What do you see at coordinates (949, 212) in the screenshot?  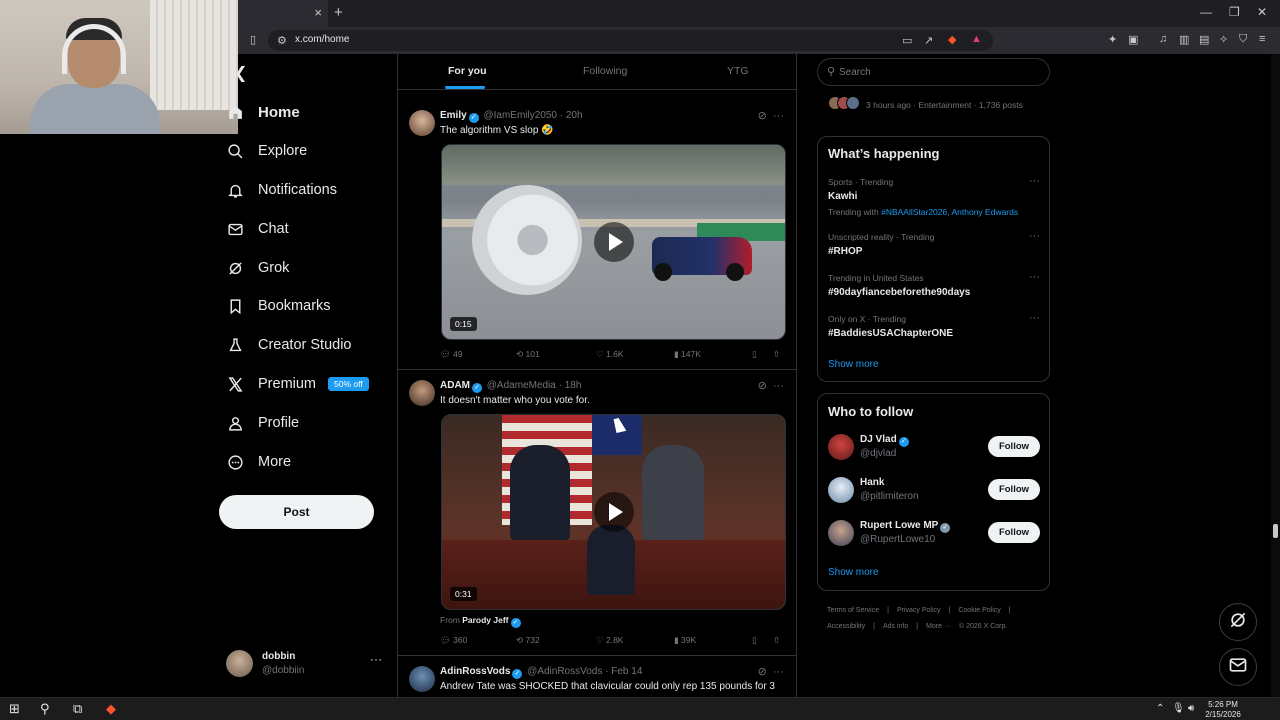 I see `trend-sub-links: #NBAAllStar2026, Anthony Edwards` at bounding box center [949, 212].